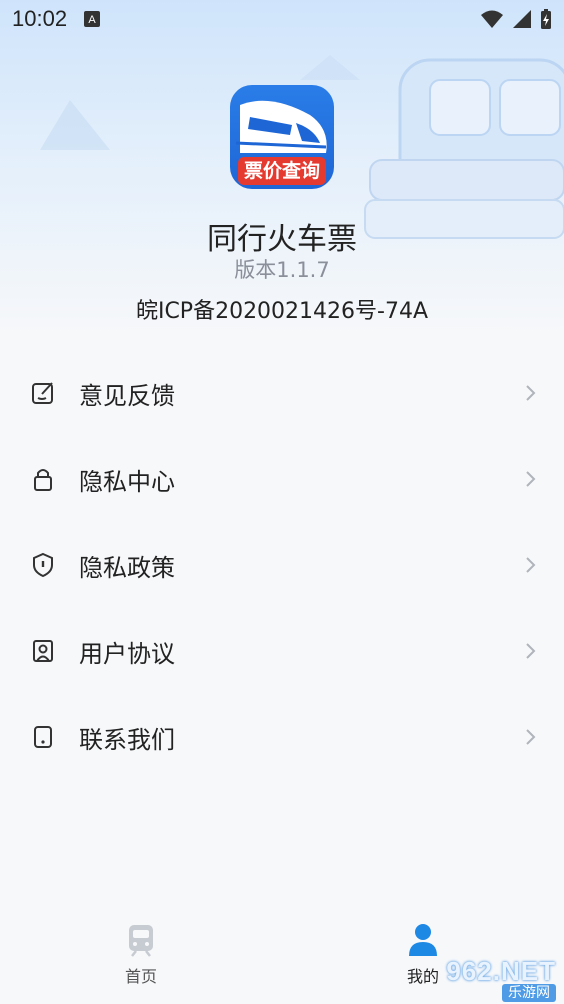 The width and height of the screenshot is (564, 1004). Describe the element at coordinates (529, 993) in the screenshot. I see `watermark-name: 乐游网` at that location.